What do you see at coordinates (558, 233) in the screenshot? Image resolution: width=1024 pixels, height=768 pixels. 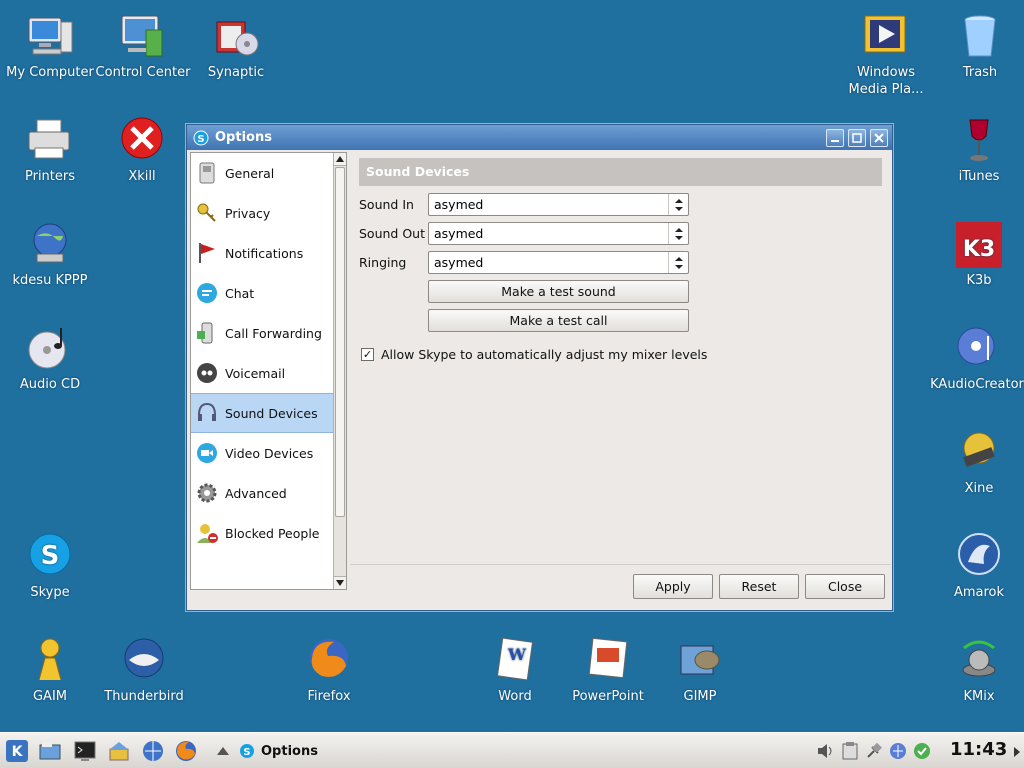 I see `sound-out-select: asymed` at bounding box center [558, 233].